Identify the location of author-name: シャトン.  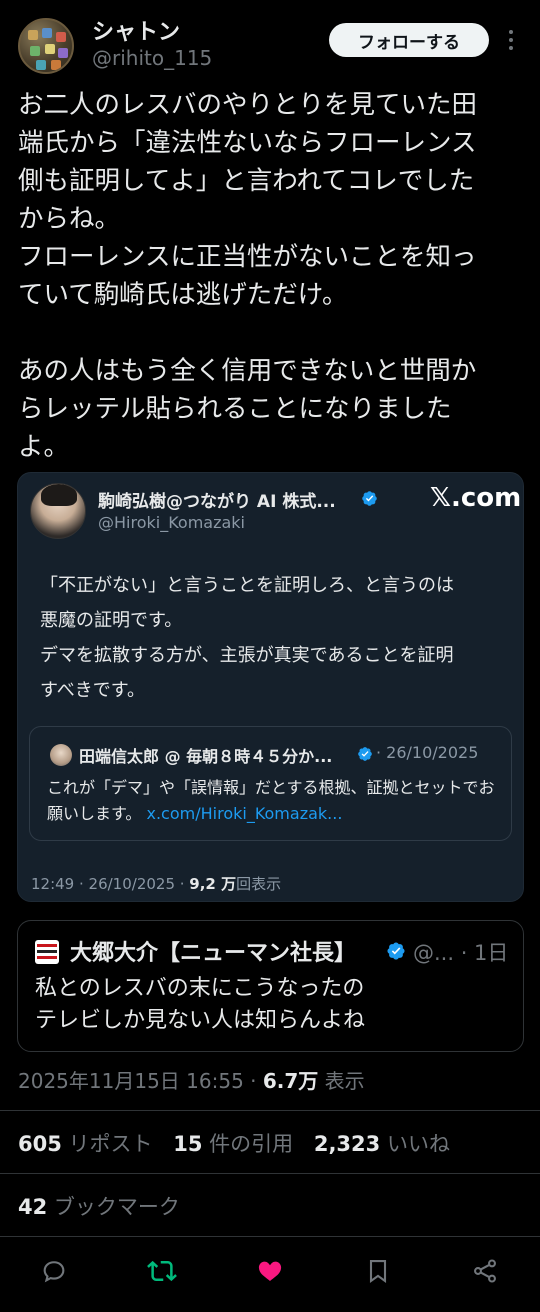
(136, 30).